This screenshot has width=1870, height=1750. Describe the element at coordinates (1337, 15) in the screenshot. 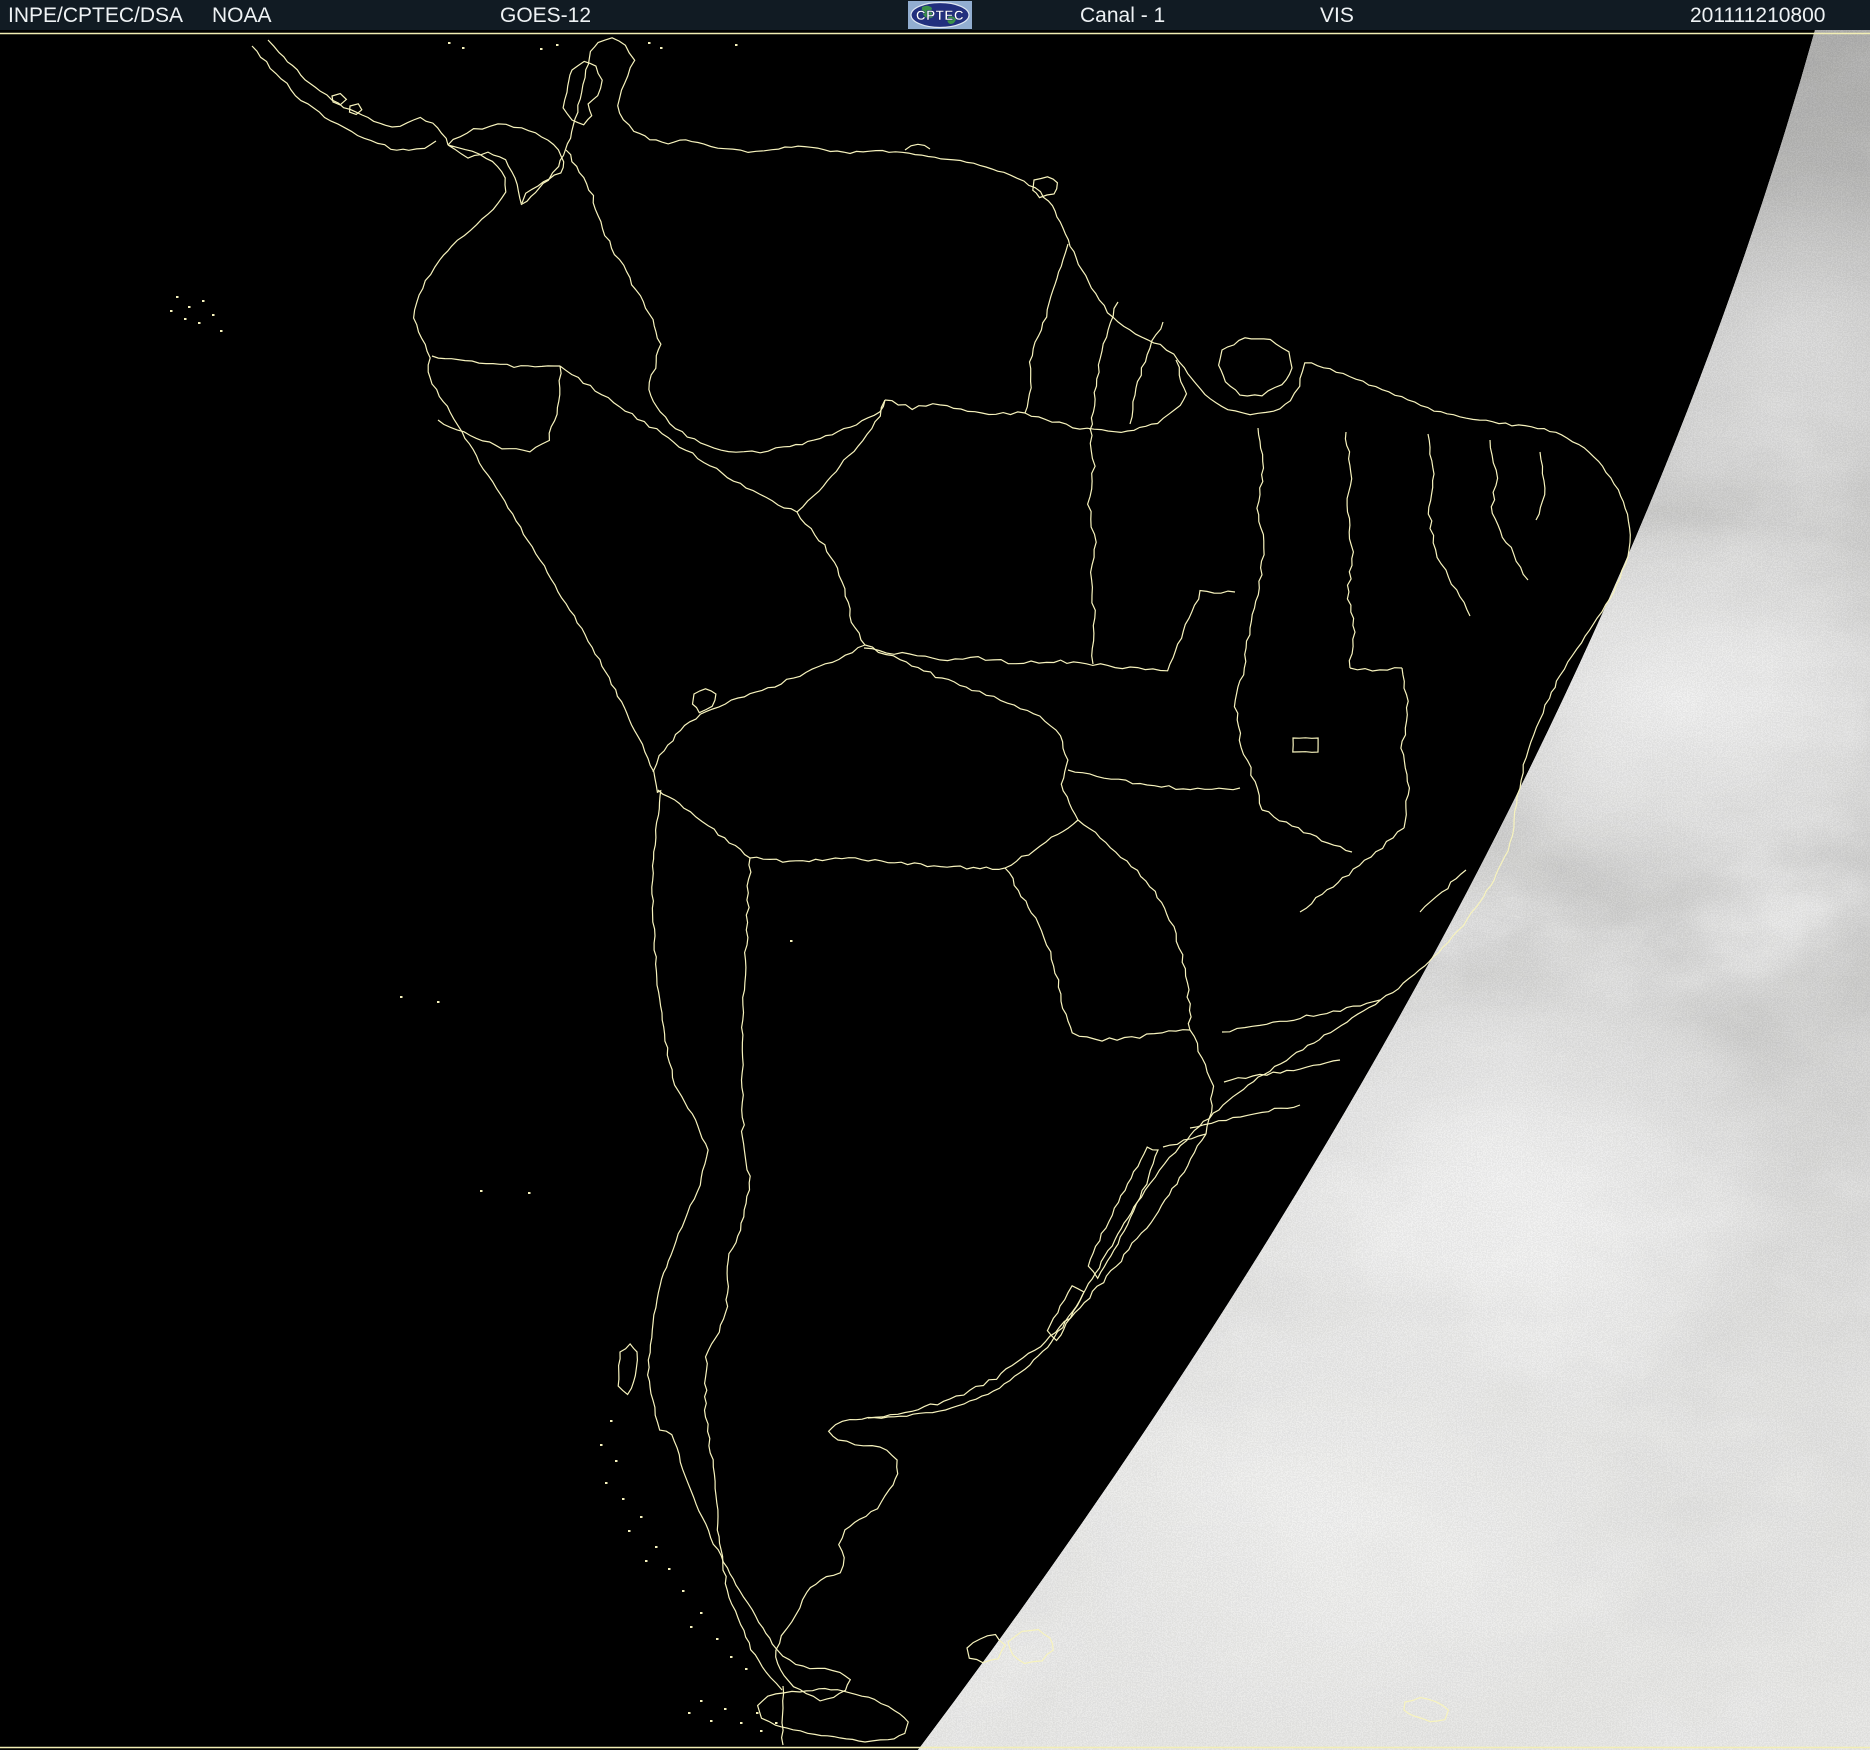

I see `band-label: VIS` at that location.